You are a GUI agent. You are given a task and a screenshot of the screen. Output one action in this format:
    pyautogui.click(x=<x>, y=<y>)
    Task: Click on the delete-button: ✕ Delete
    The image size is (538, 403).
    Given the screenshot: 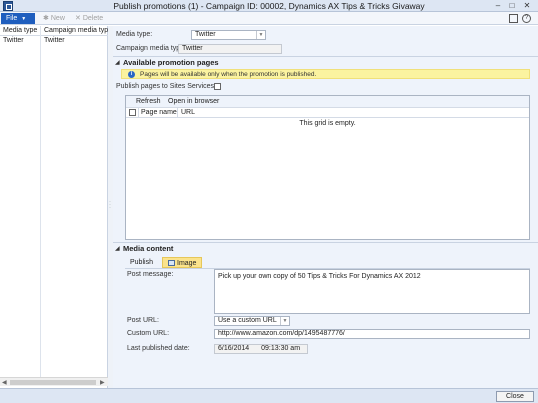 What is the action you would take?
    pyautogui.click(x=89, y=18)
    